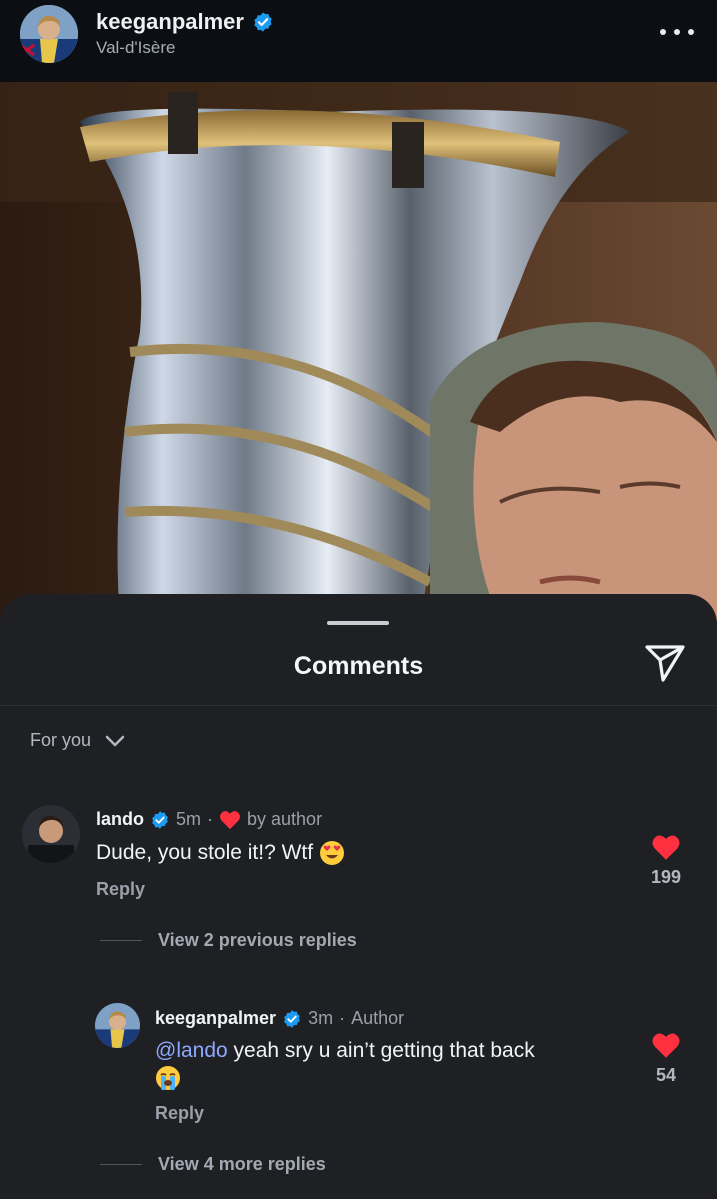 Image resolution: width=717 pixels, height=1199 pixels. What do you see at coordinates (168, 1078) in the screenshot?
I see `crying-emoji` at bounding box center [168, 1078].